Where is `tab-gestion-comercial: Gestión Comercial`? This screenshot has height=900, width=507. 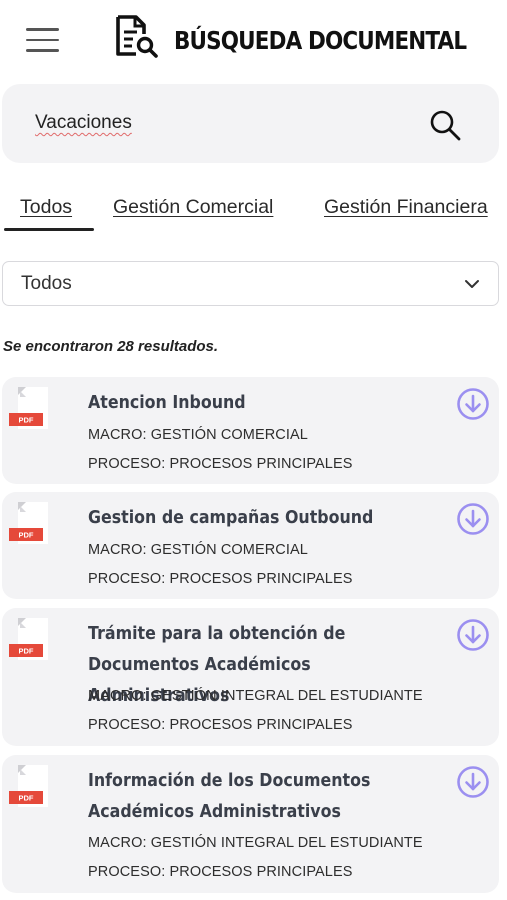
tab-gestion-comercial: Gestión Comercial is located at coordinates (193, 207).